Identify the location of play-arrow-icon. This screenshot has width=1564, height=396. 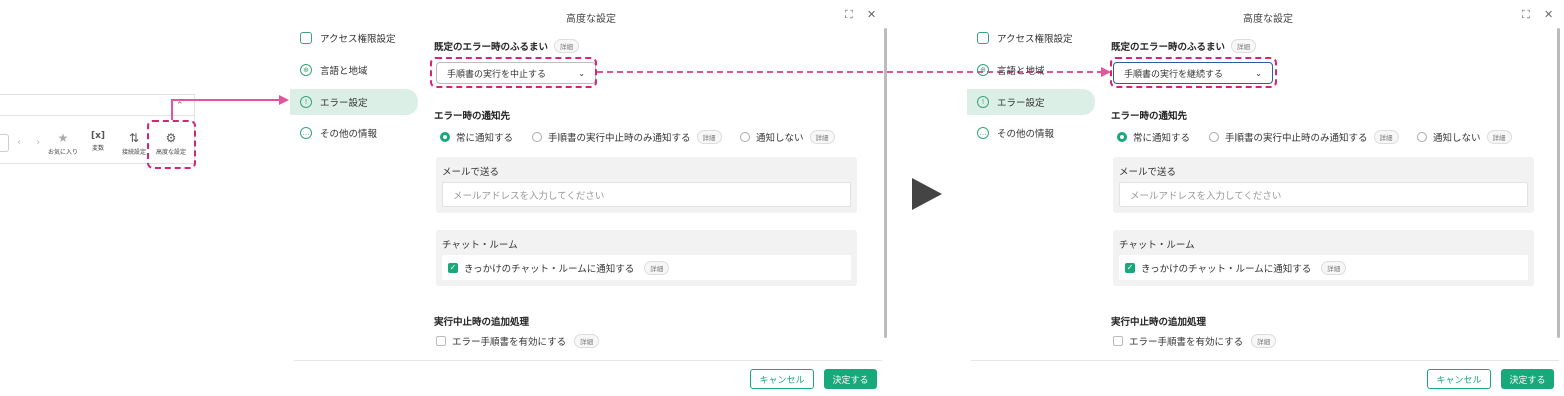
(927, 194).